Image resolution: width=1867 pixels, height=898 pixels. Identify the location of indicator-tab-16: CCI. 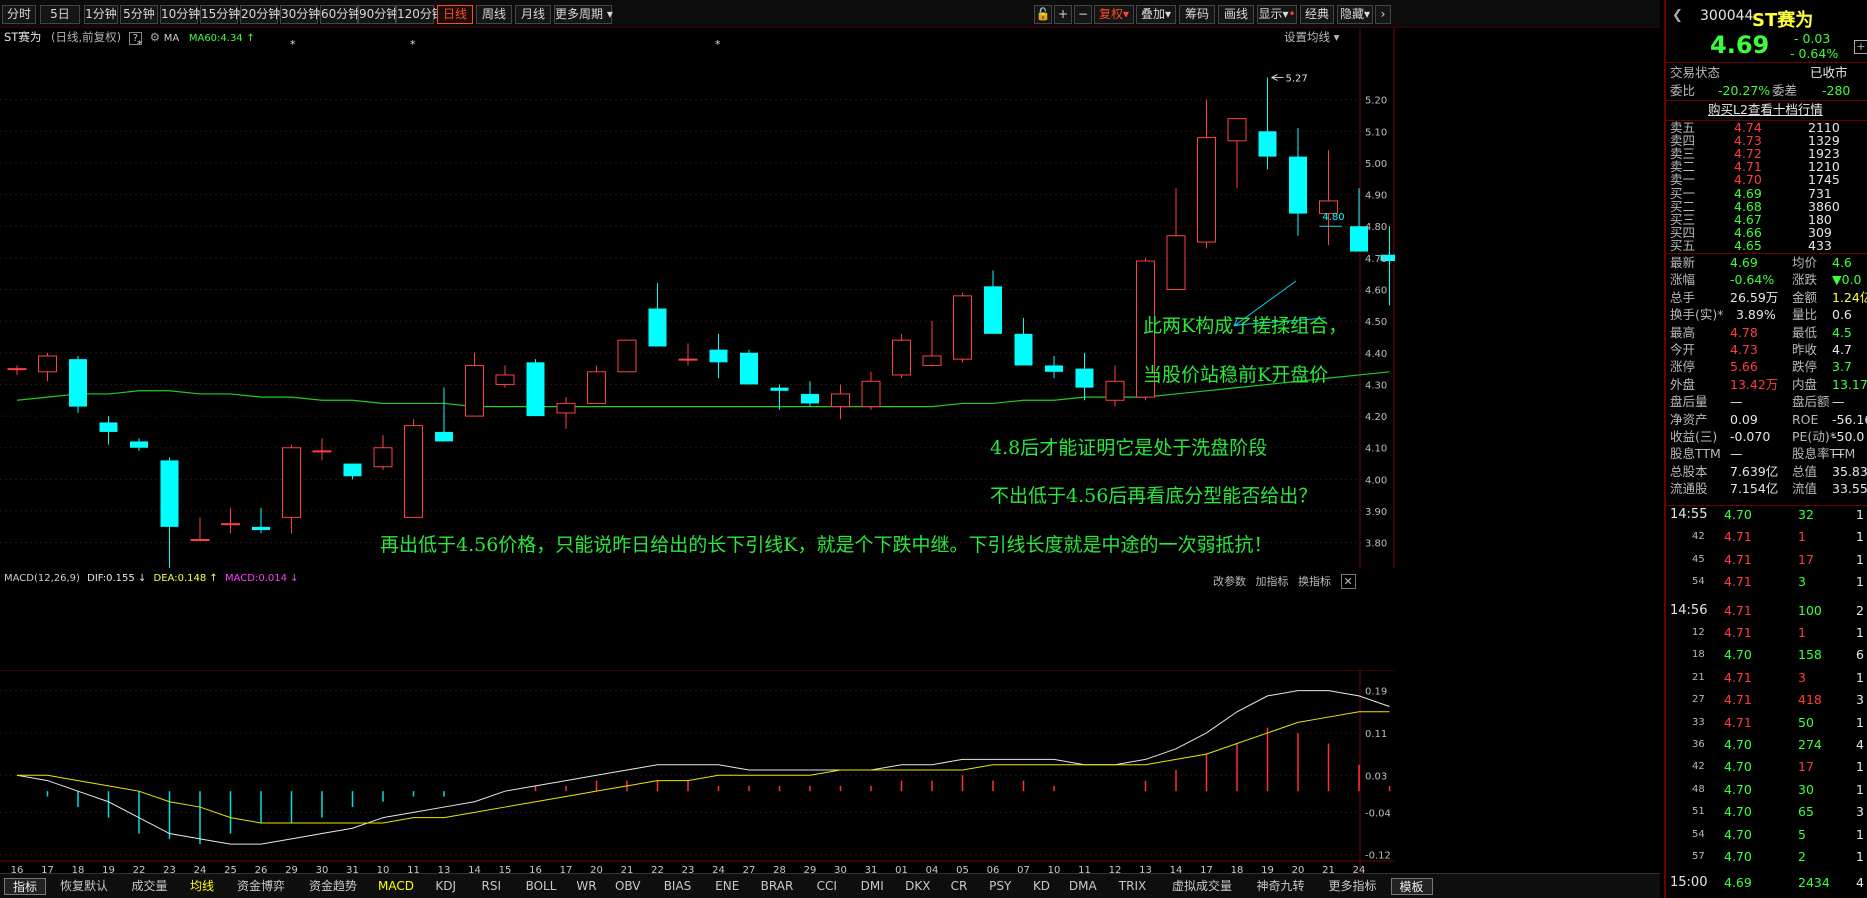
(827, 886).